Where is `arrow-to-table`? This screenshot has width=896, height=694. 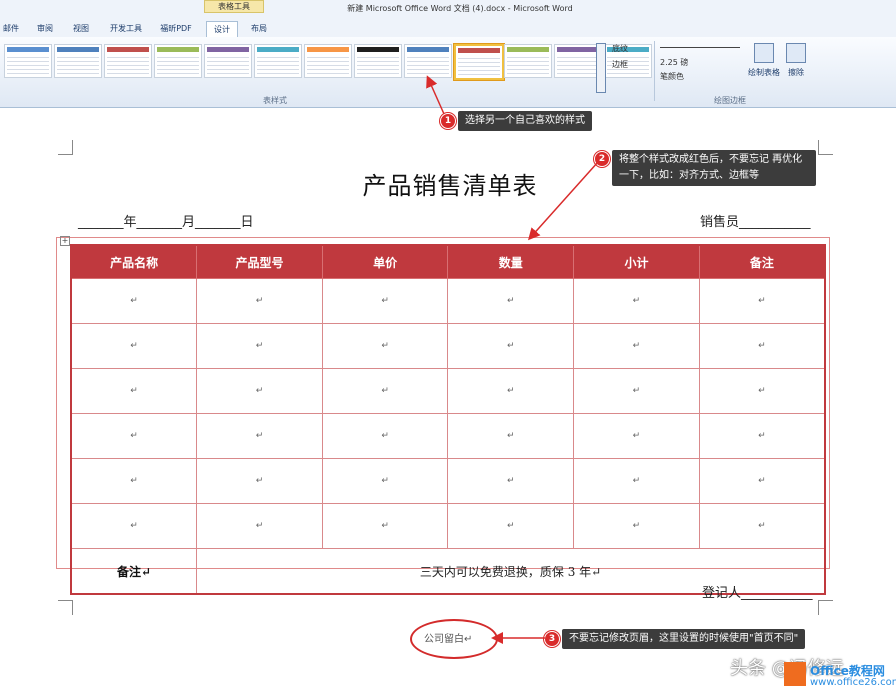 arrow-to-table is located at coordinates (564, 200).